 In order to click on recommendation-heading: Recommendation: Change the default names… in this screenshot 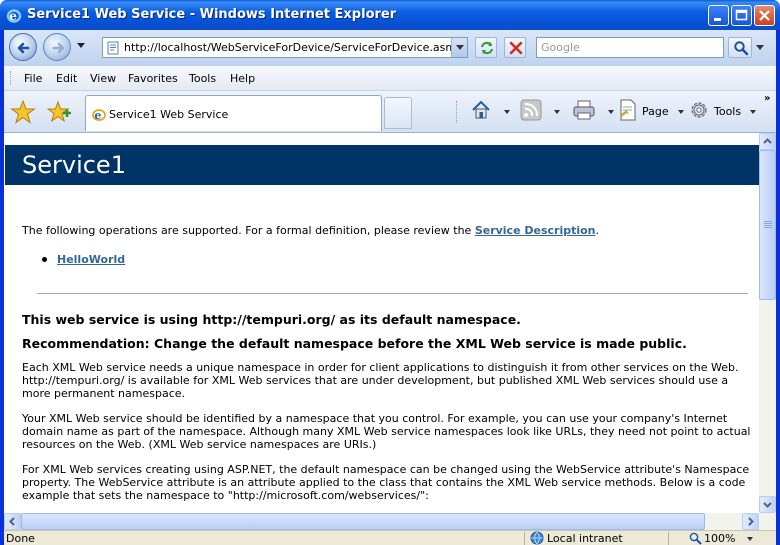, I will do `click(354, 343)`.